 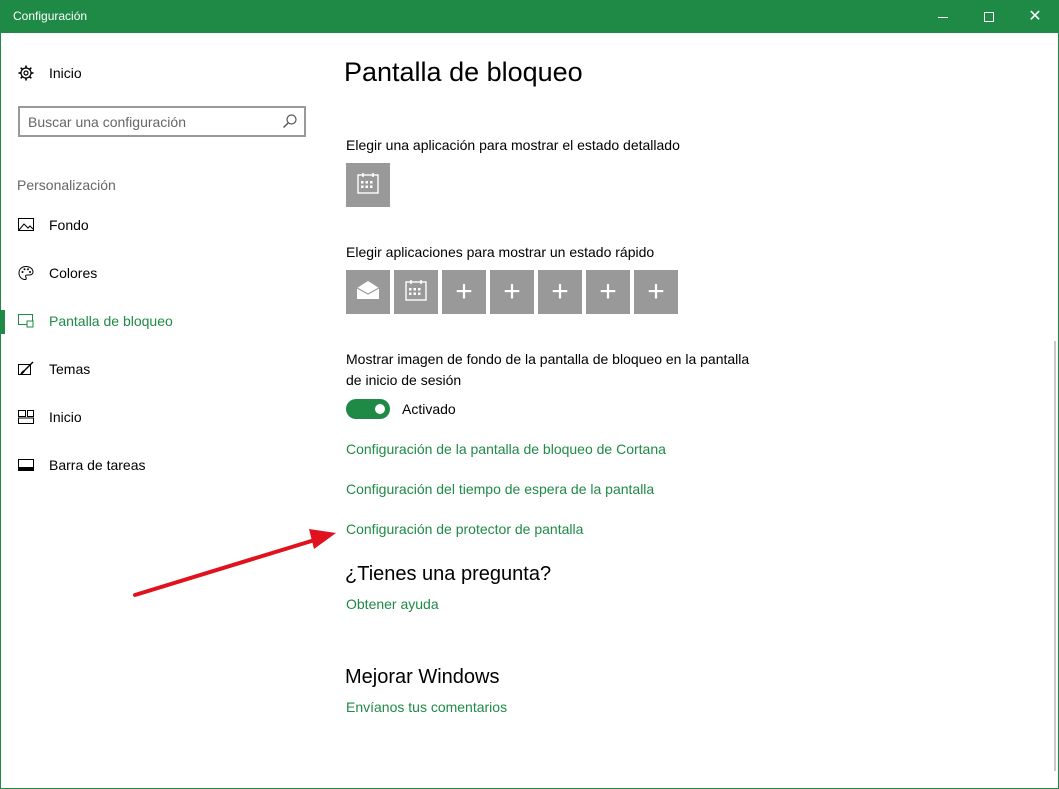 I want to click on close-icon: ✕, so click(x=1035, y=16).